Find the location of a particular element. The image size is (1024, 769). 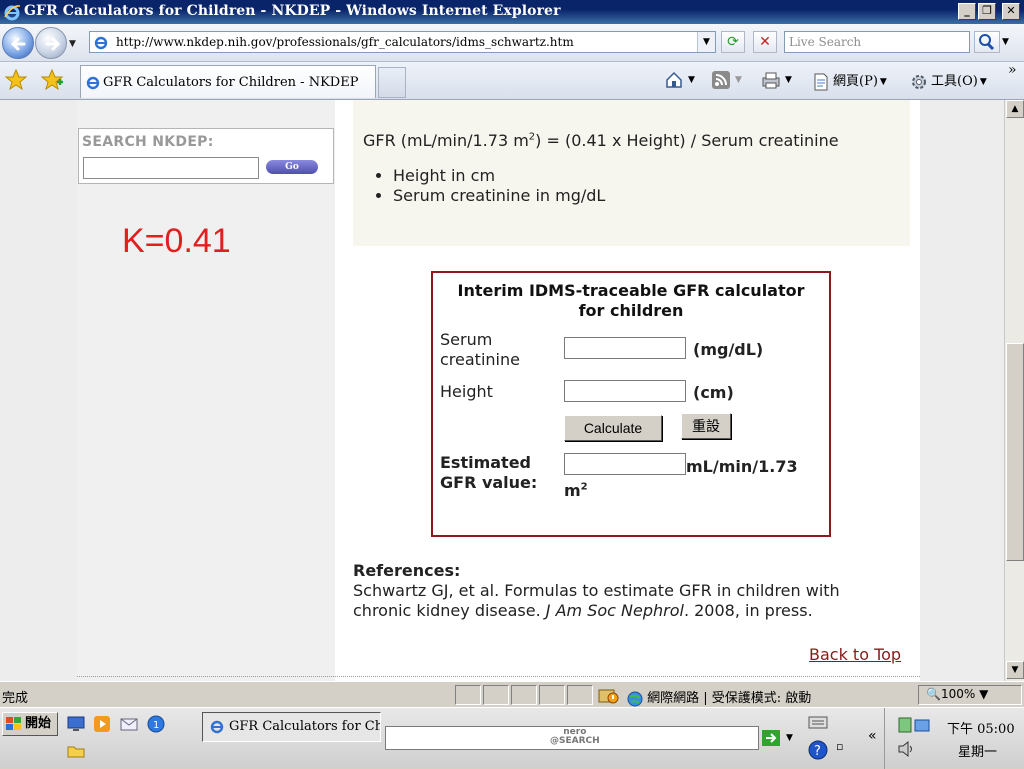

clock-day: 星期一 is located at coordinates (977, 750).